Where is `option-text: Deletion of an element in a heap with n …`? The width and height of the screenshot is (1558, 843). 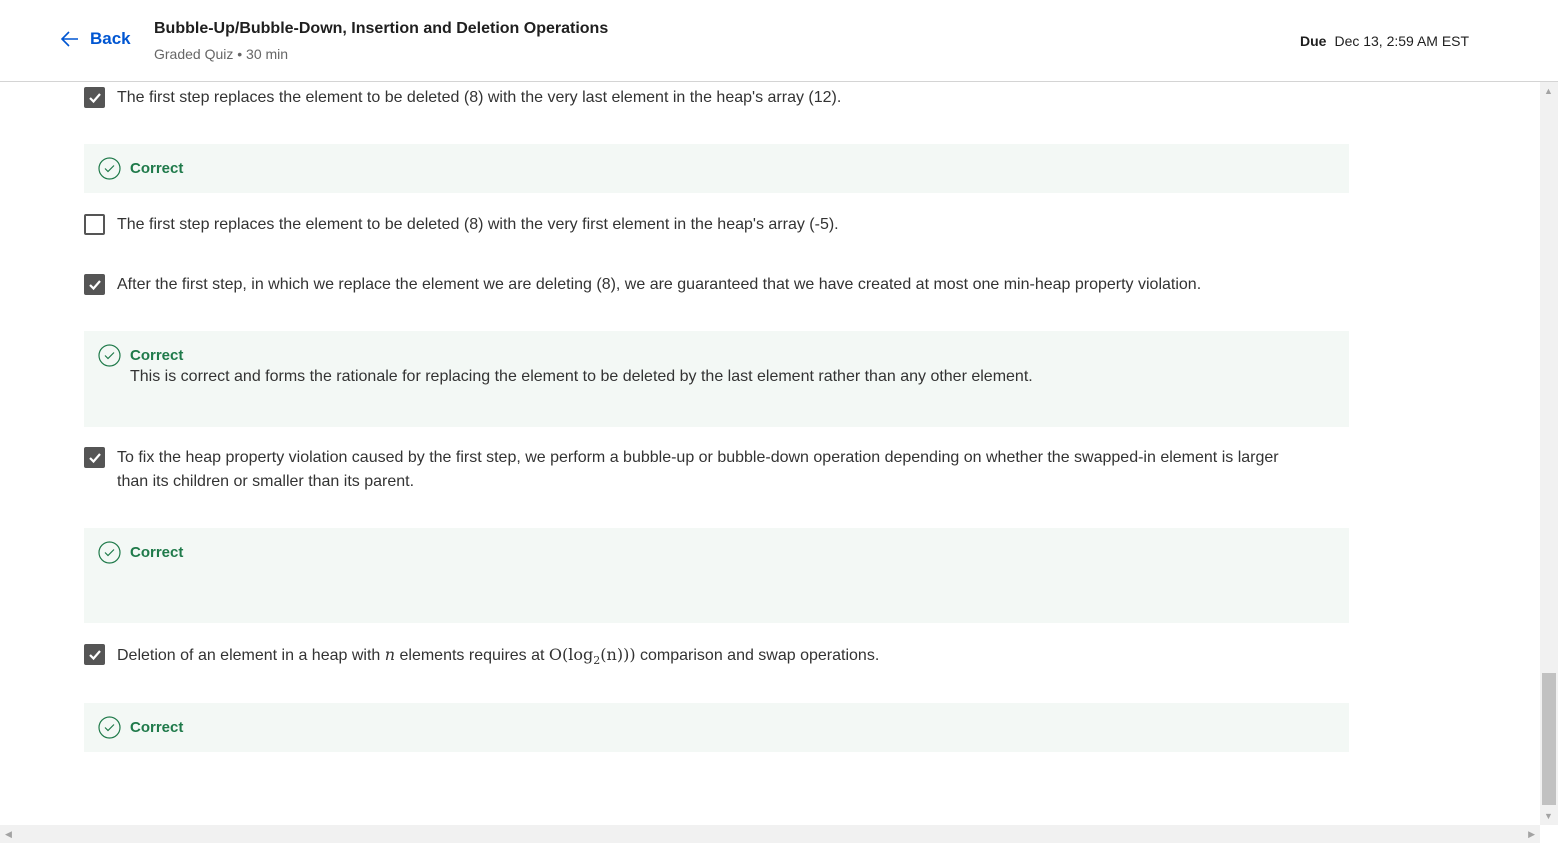
option-text: Deletion of an element in a heap with n … is located at coordinates (498, 656).